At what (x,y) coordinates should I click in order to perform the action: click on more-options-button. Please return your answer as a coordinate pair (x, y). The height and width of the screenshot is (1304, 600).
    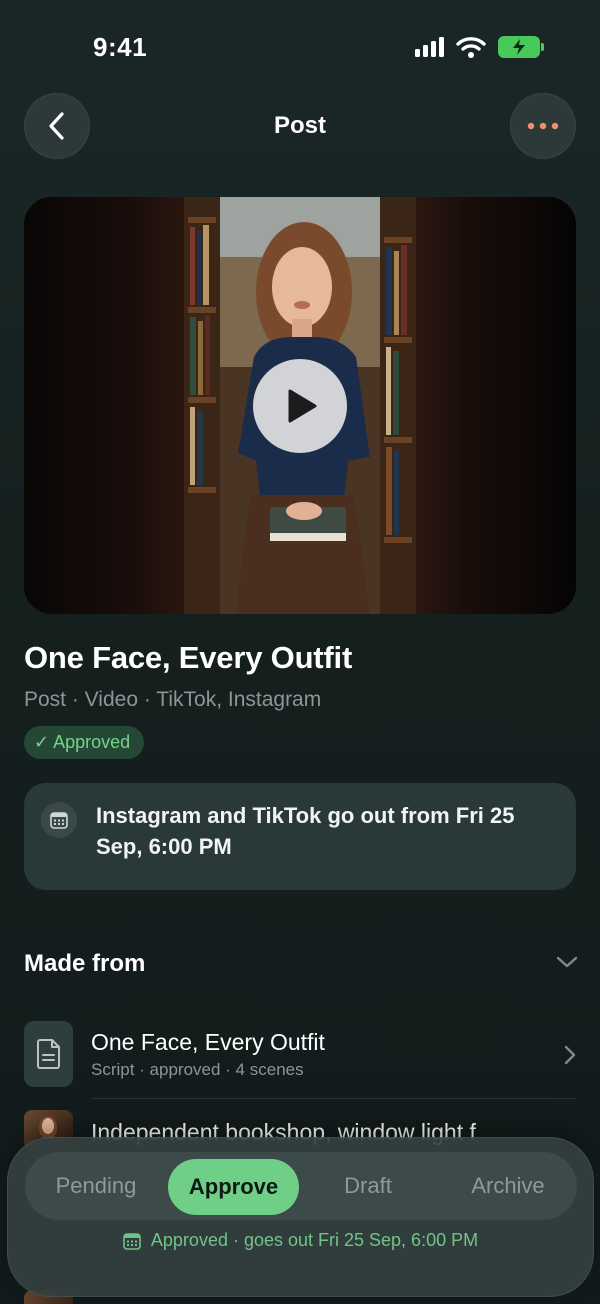
    Looking at the image, I should click on (543, 126).